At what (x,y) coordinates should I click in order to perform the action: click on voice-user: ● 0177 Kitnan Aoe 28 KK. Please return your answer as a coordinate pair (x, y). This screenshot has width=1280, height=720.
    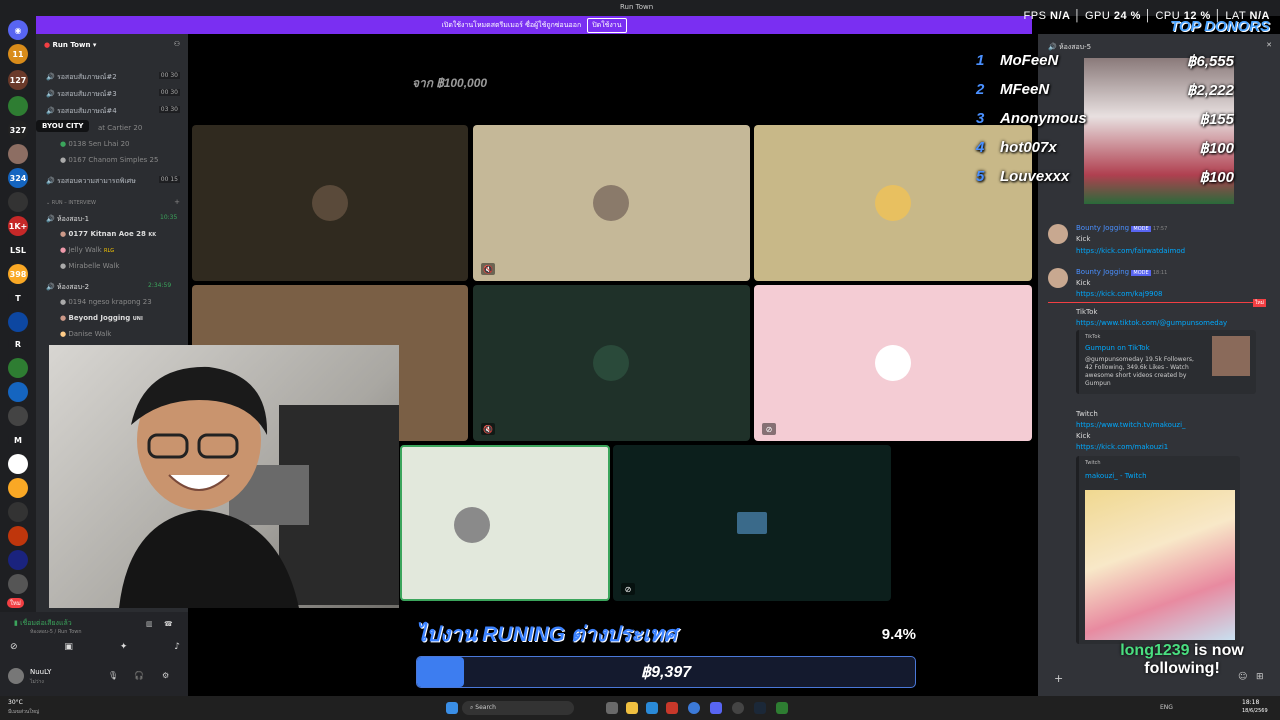
    Looking at the image, I should click on (108, 234).